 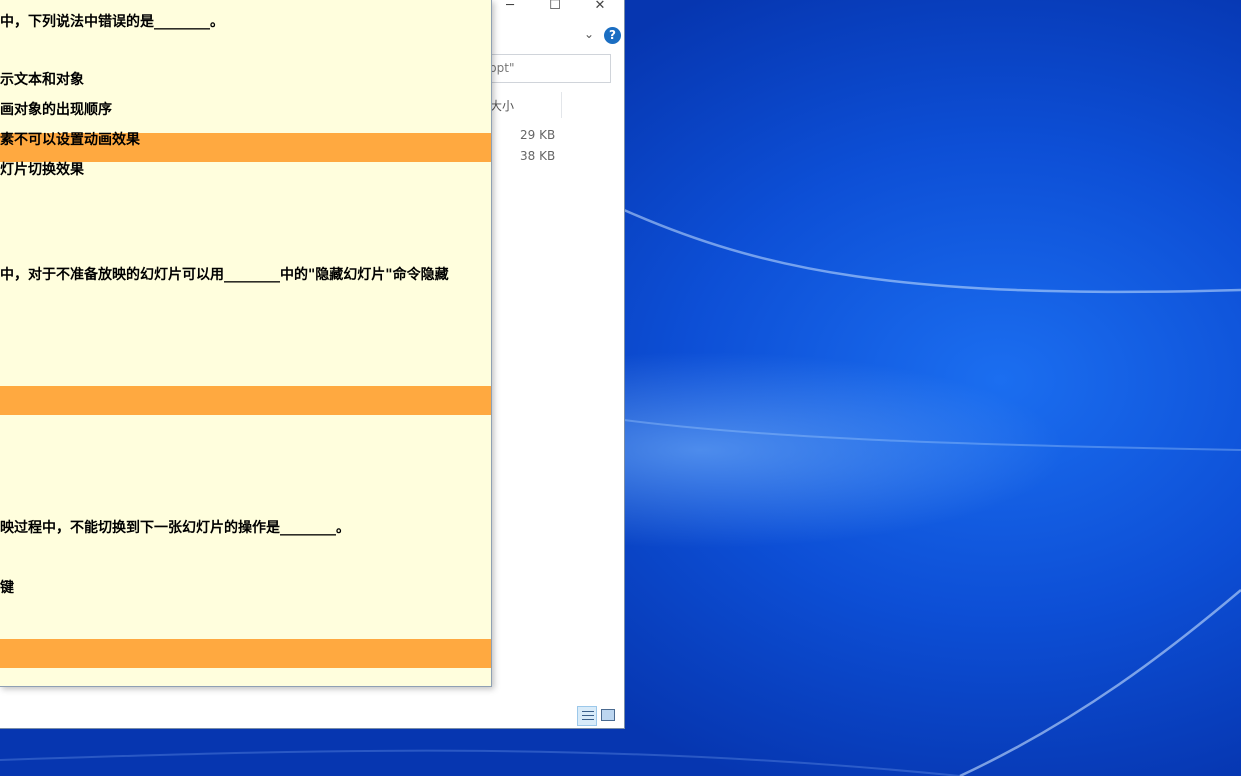 What do you see at coordinates (538, 135) in the screenshot?
I see `file-size-cell: 29 KB` at bounding box center [538, 135].